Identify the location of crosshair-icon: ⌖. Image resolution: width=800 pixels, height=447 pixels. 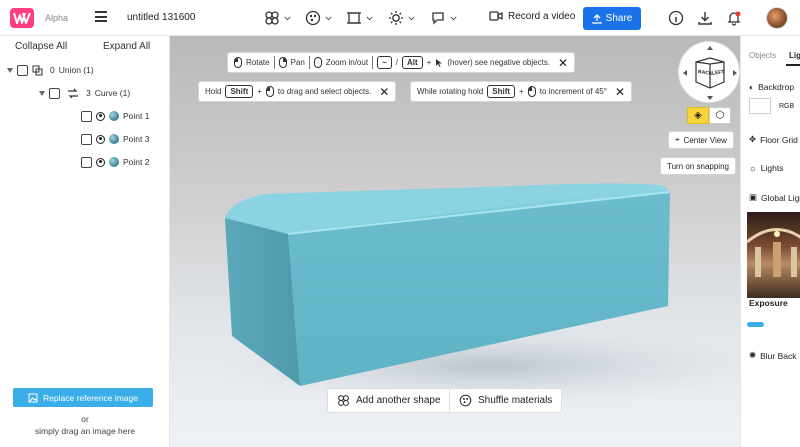
(677, 139).